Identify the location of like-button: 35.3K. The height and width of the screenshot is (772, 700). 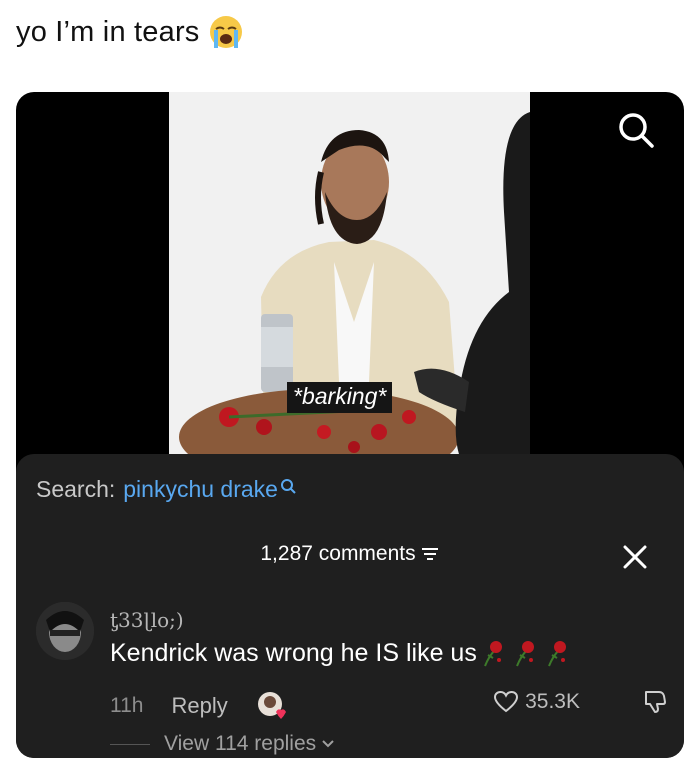
(536, 702).